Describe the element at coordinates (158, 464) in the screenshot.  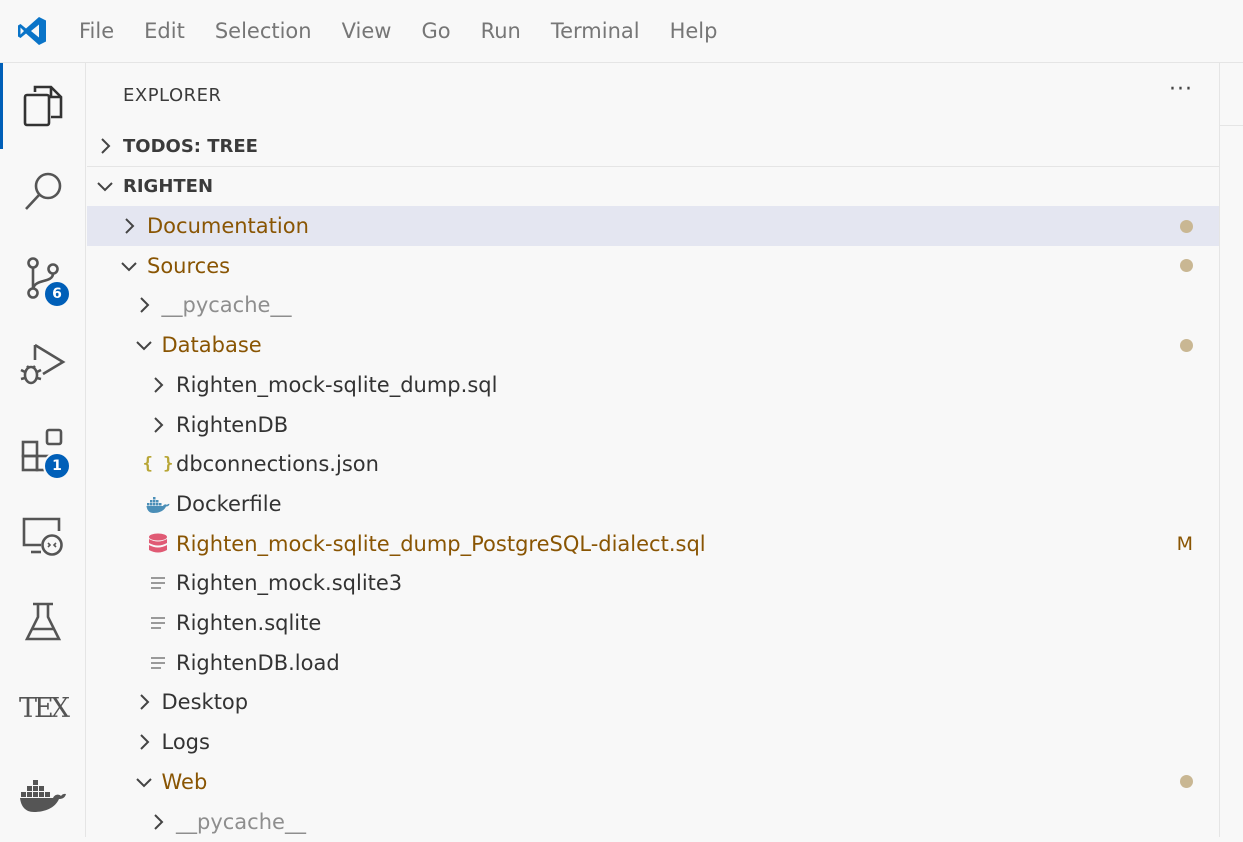
I see `json-icon: { }` at that location.